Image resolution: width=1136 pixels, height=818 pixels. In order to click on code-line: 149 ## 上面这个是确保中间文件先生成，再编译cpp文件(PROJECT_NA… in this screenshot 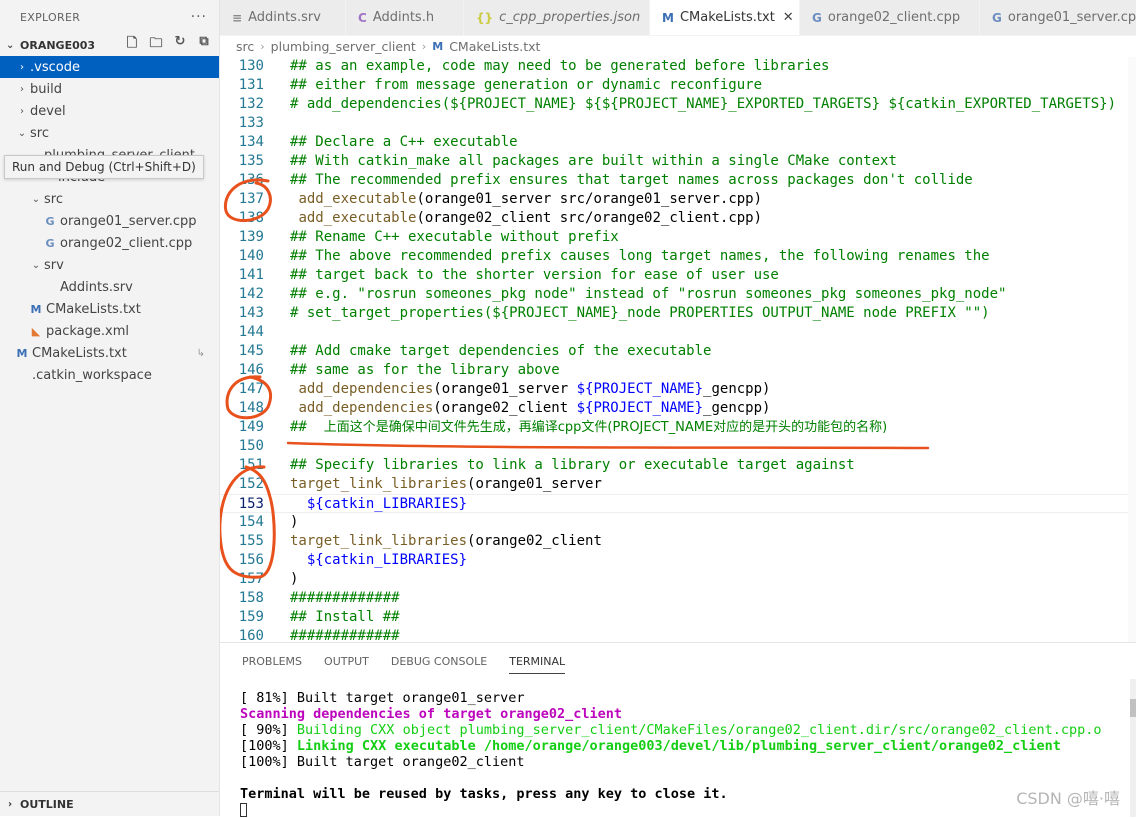, I will do `click(678, 427)`.